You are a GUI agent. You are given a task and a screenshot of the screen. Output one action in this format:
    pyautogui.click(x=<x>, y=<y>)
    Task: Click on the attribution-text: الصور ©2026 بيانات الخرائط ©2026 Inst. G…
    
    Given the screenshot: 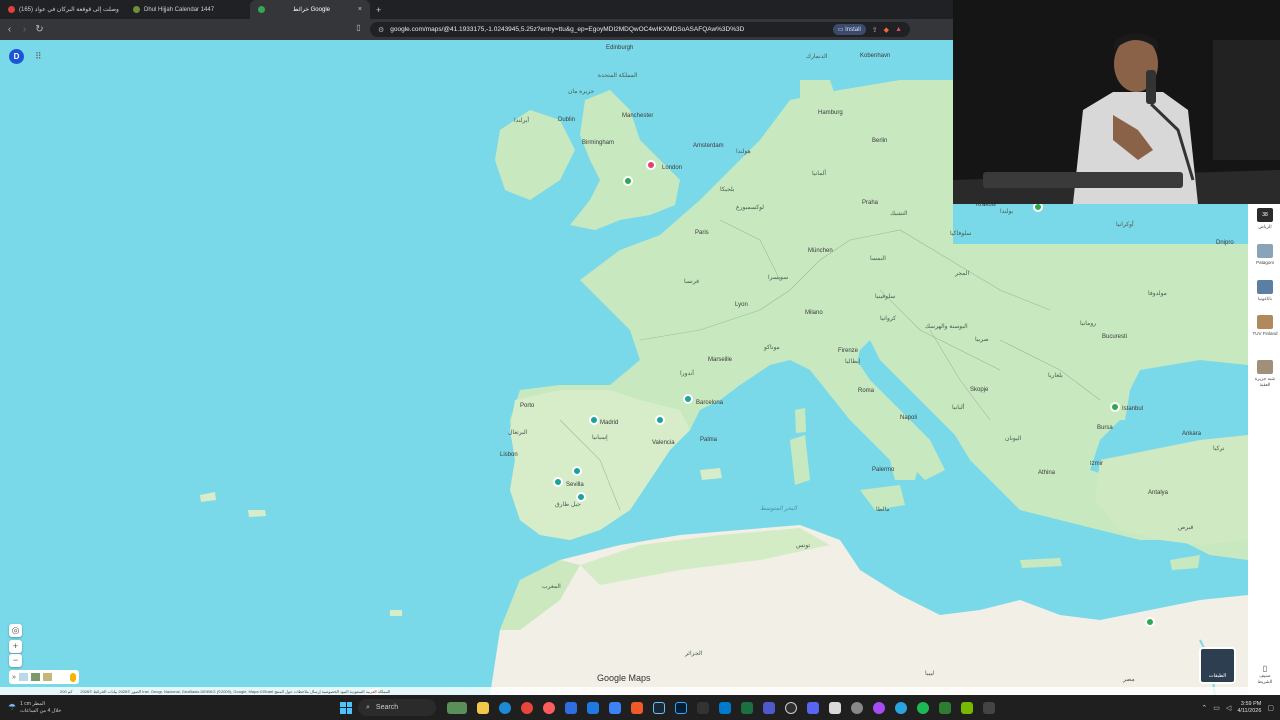 What is the action you would take?
    pyautogui.click(x=235, y=691)
    